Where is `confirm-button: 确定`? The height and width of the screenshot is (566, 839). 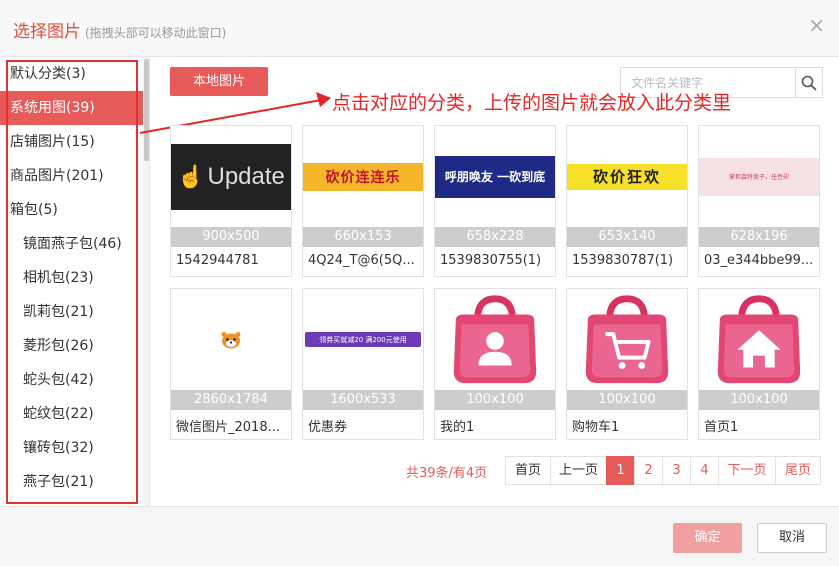 confirm-button: 确定 is located at coordinates (707, 538).